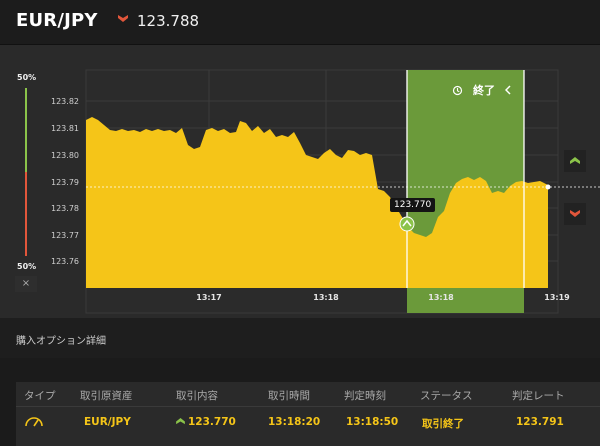 This screenshot has width=600, height=446. What do you see at coordinates (61, 341) in the screenshot?
I see `details-title: 購入オプション詳細` at bounding box center [61, 341].